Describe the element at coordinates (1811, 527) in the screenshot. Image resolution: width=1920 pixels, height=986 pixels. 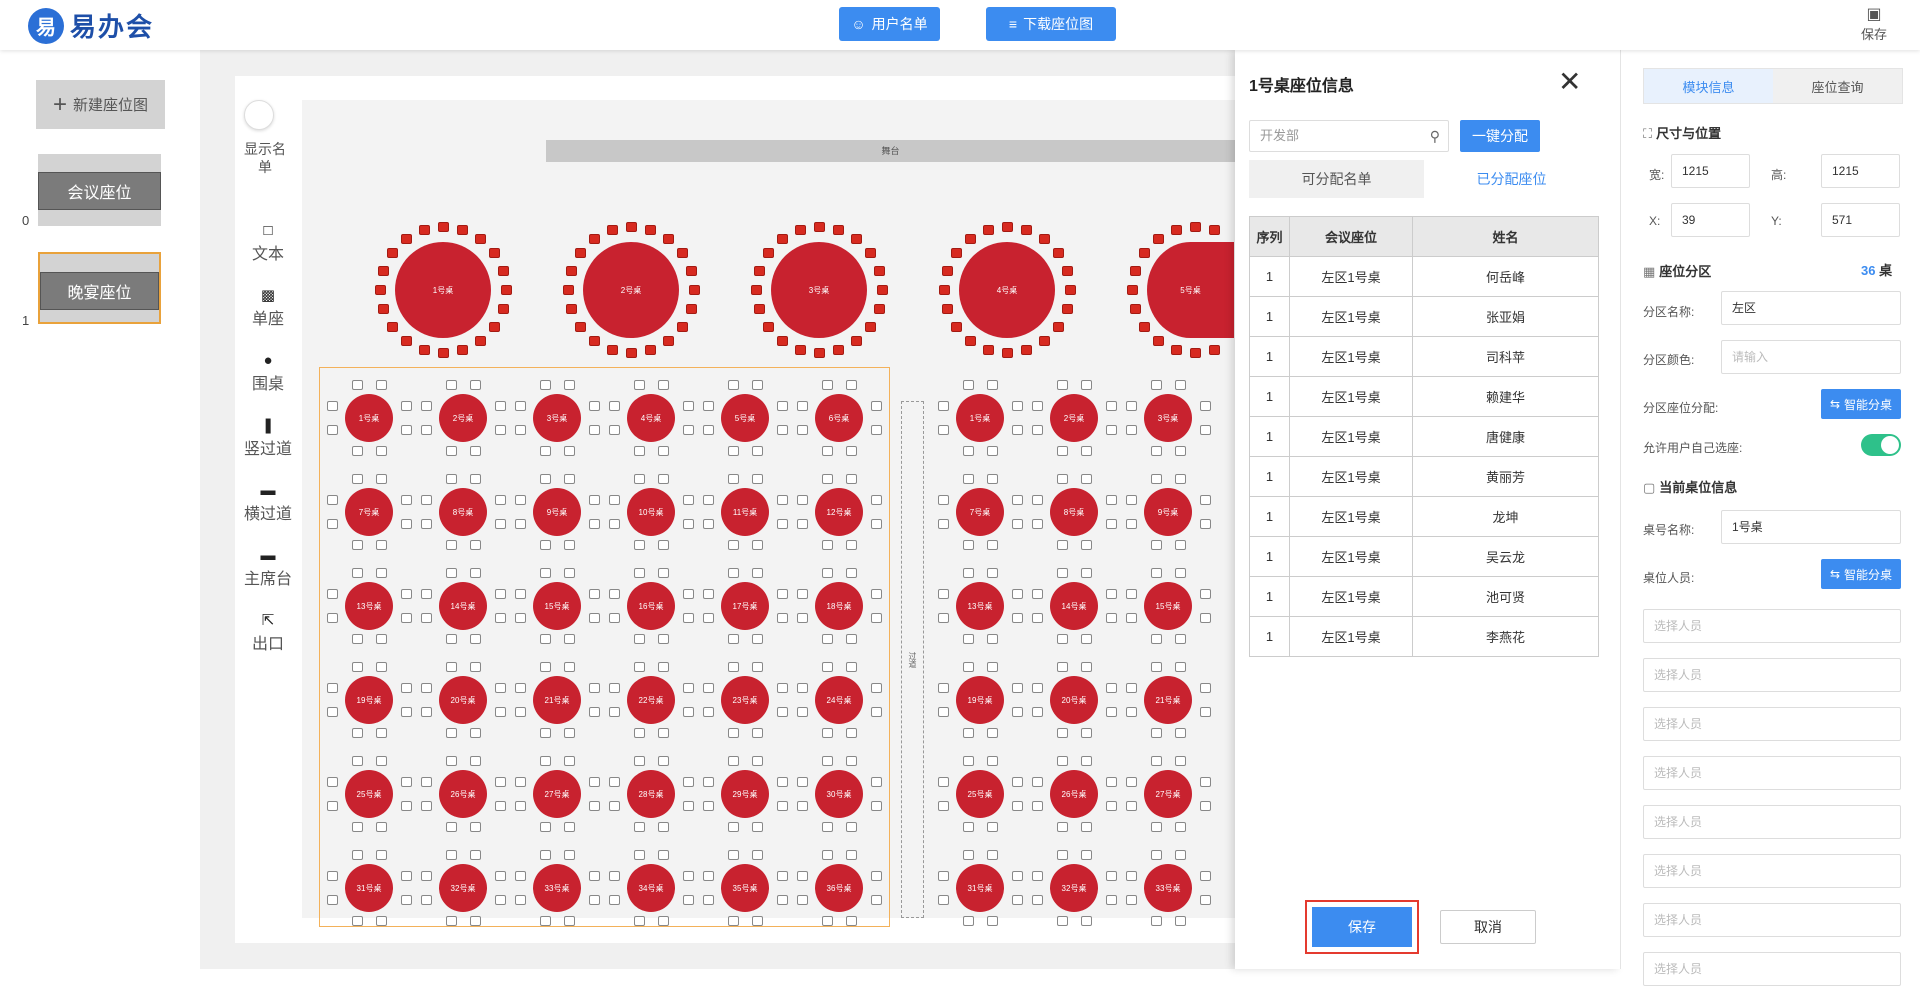
I see `table-name-input: 1号桌` at that location.